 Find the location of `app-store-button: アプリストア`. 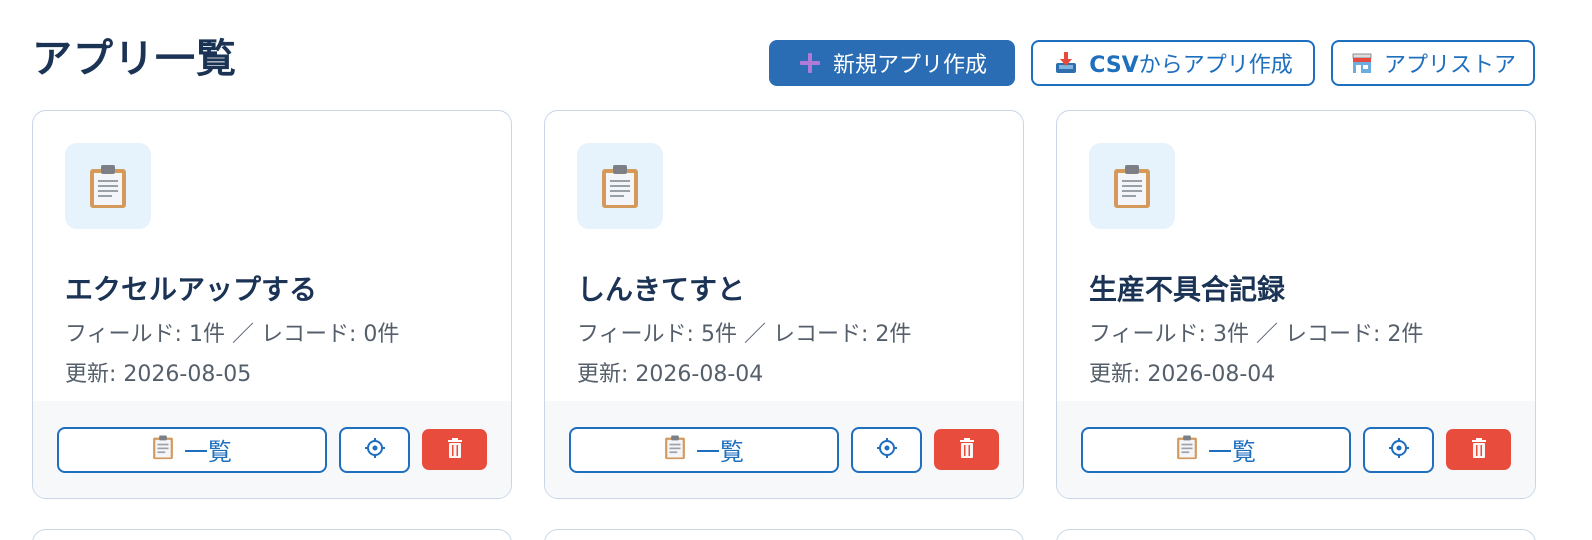

app-store-button: アプリストア is located at coordinates (1433, 63).